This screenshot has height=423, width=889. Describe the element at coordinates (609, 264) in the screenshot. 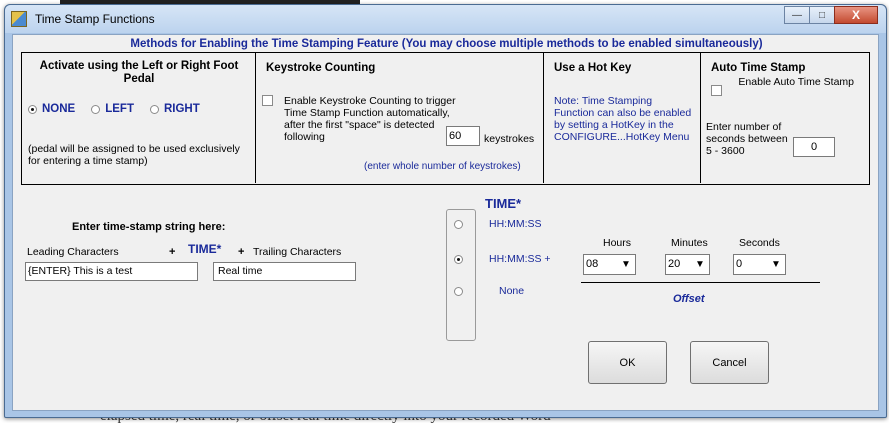

I see `hours-select: 08 ▼` at that location.